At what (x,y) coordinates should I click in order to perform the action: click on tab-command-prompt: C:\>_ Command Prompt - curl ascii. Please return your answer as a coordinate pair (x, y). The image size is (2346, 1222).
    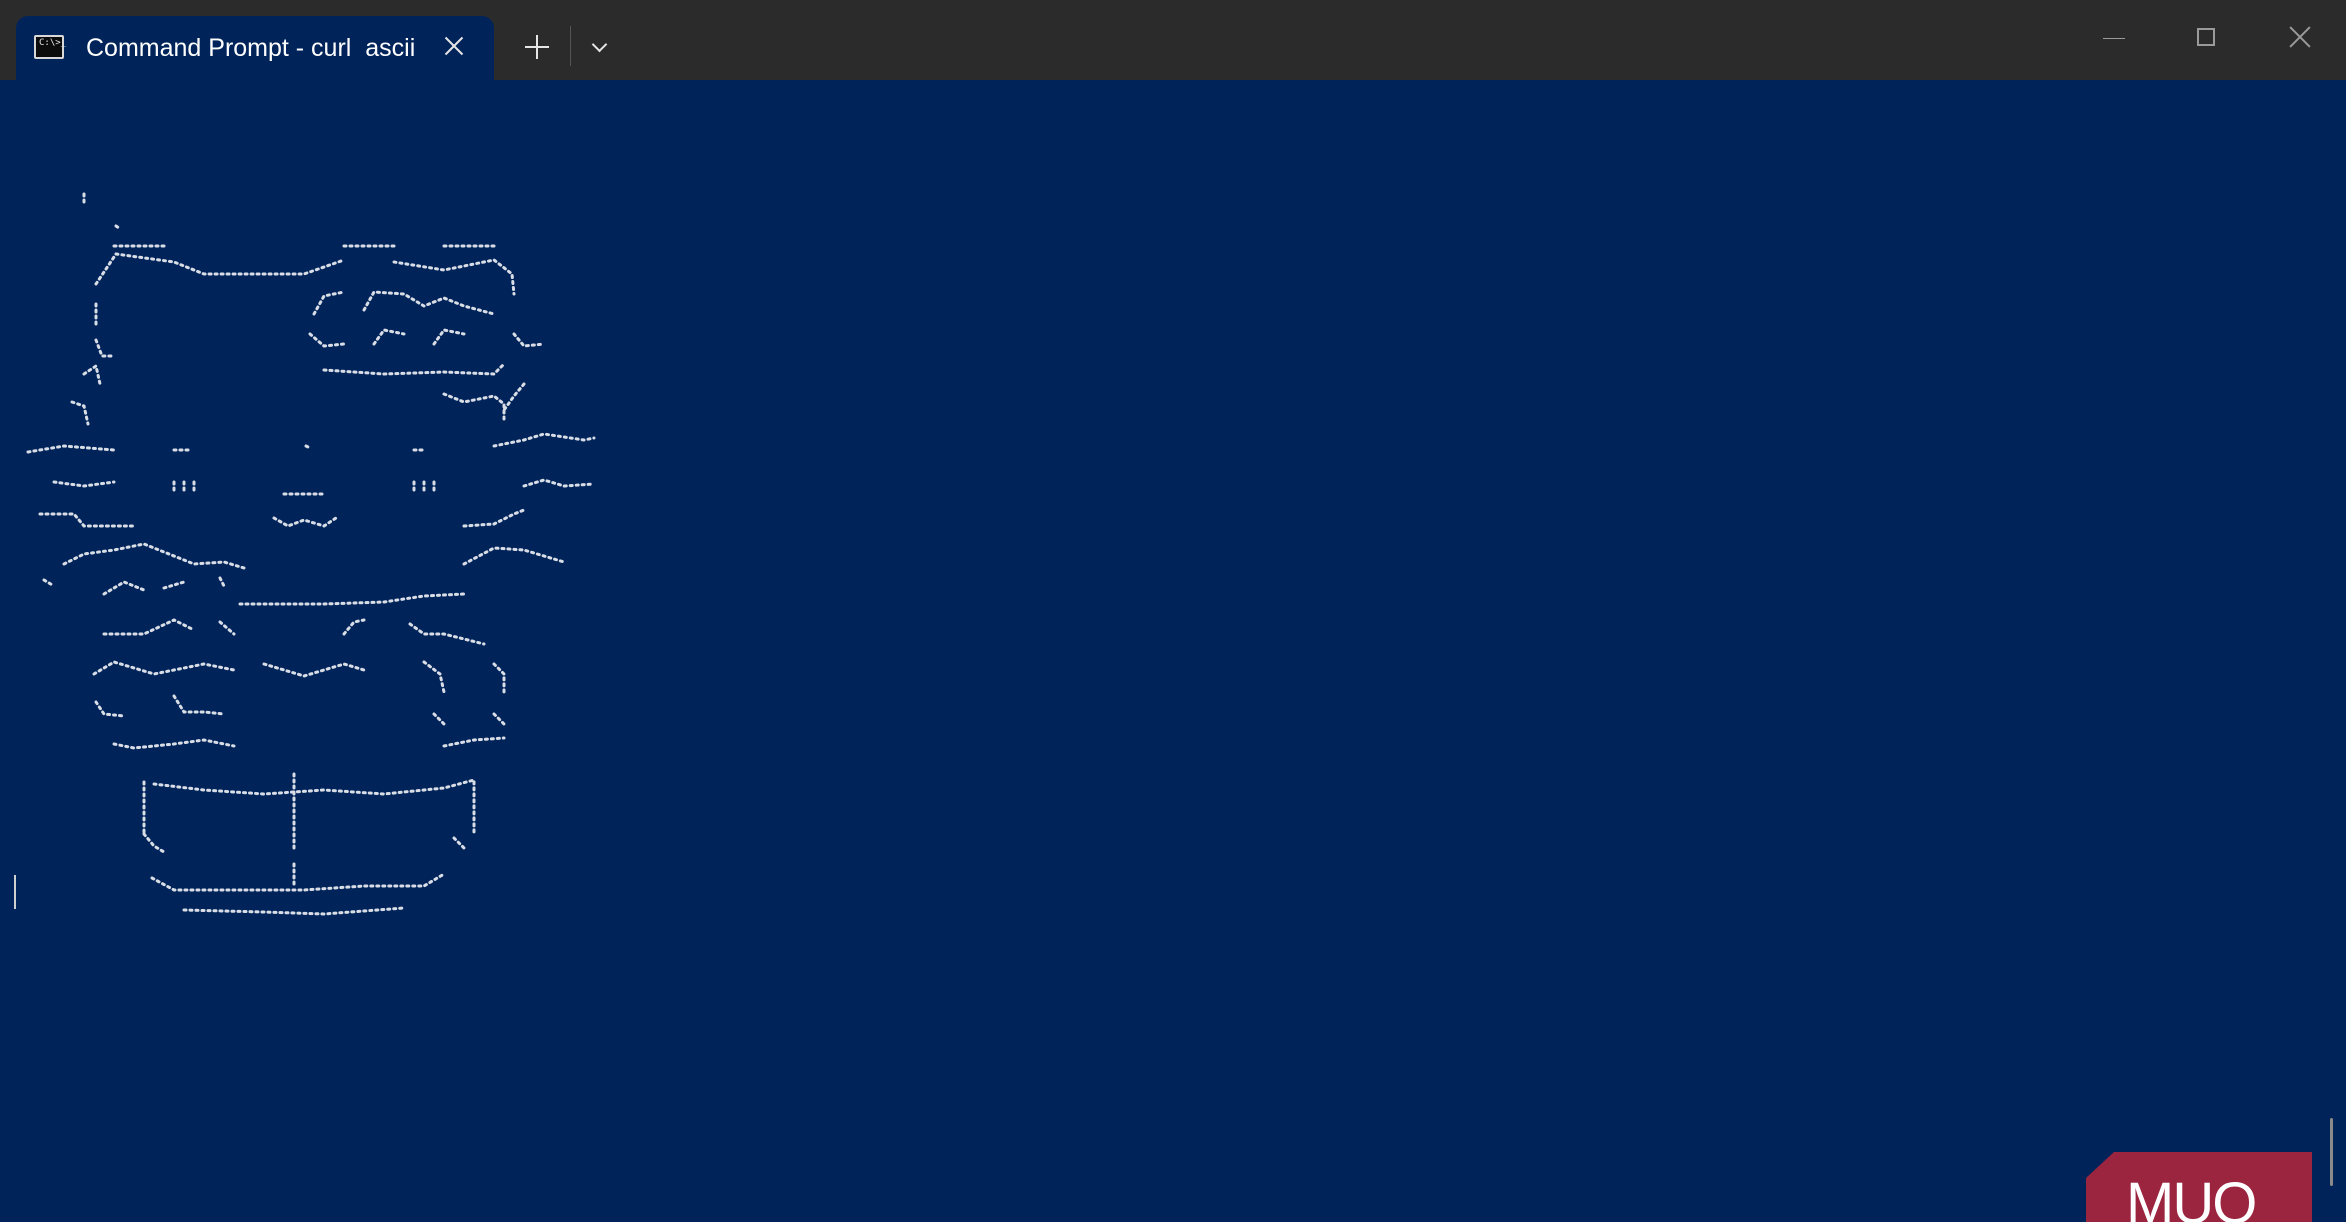
    Looking at the image, I should click on (255, 48).